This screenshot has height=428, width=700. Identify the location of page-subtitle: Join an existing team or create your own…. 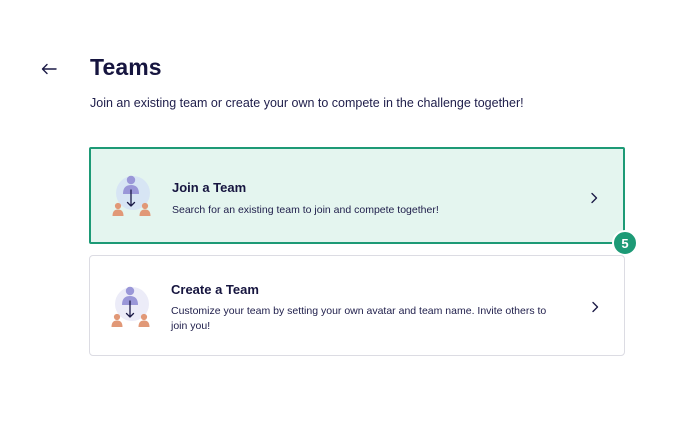
(307, 103).